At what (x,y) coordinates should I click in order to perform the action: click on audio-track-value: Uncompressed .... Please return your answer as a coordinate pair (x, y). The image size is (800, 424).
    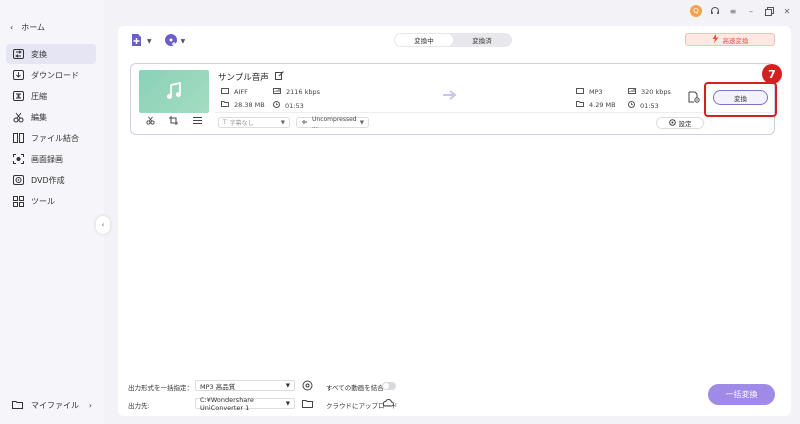
    Looking at the image, I should click on (334, 122).